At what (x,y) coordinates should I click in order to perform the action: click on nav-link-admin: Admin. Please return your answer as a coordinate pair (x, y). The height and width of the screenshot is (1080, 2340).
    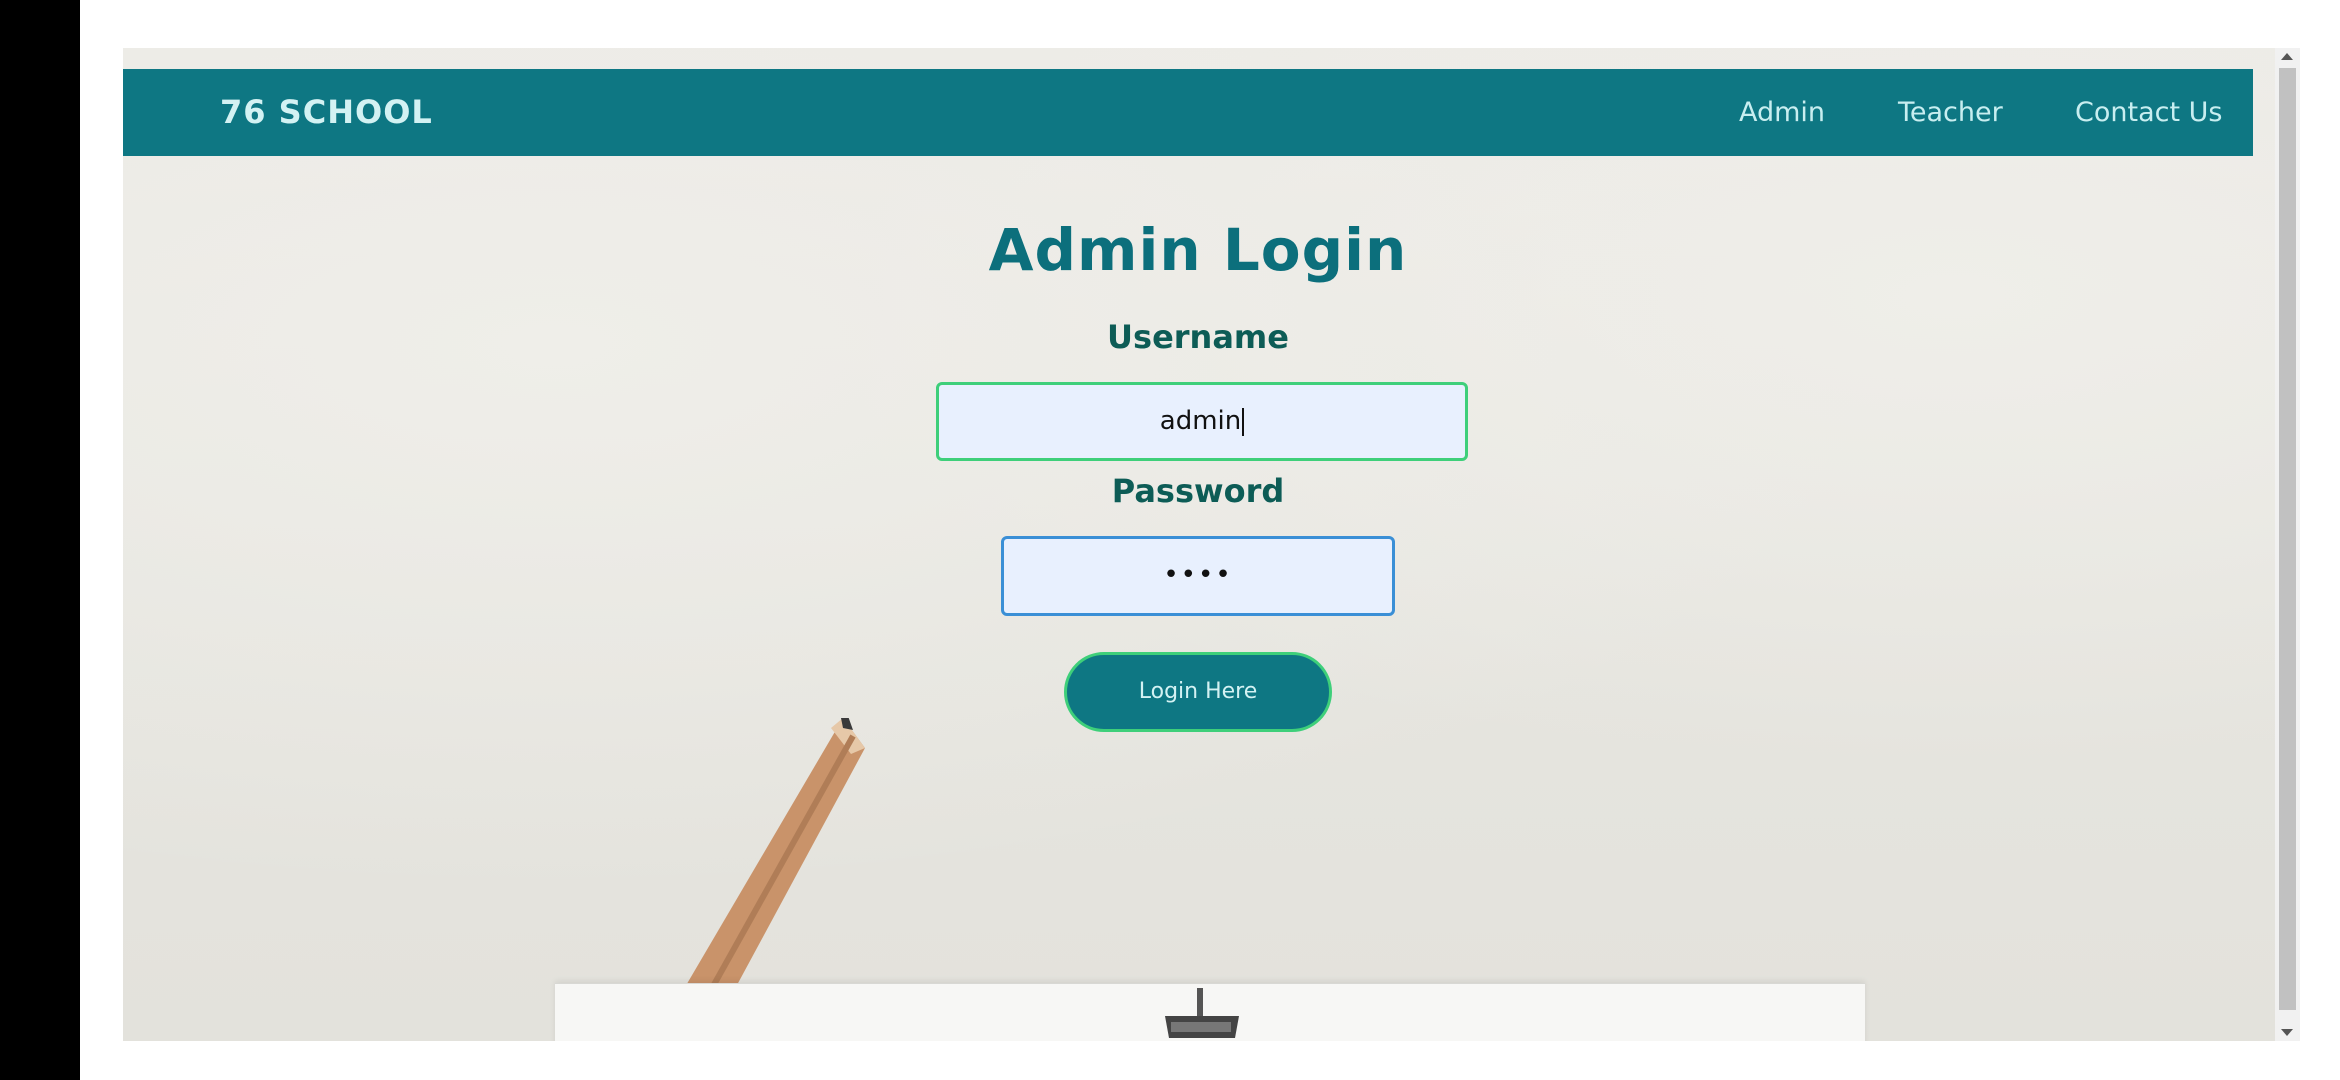
    Looking at the image, I should click on (1782, 112).